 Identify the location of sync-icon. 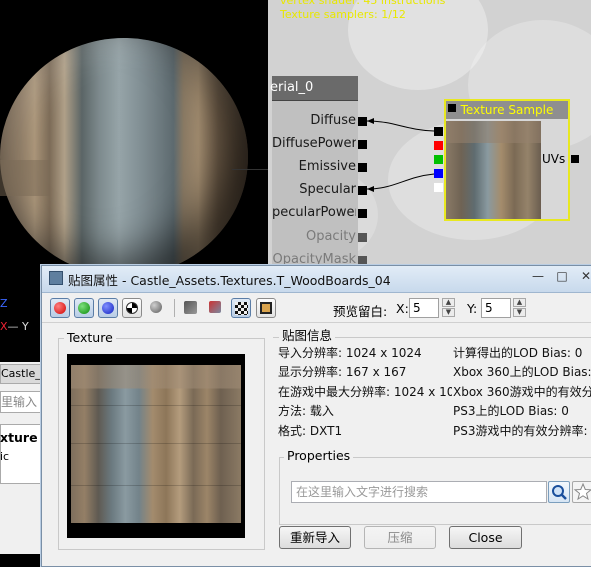
(215, 307).